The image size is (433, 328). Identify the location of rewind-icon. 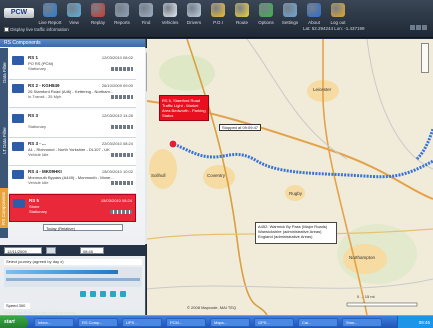
(83, 294).